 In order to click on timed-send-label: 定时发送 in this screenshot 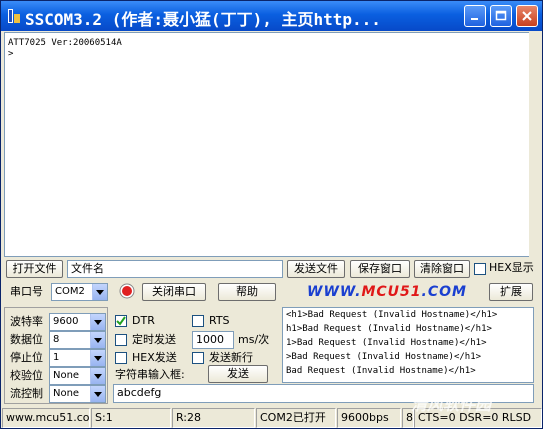, I will do `click(154, 339)`.